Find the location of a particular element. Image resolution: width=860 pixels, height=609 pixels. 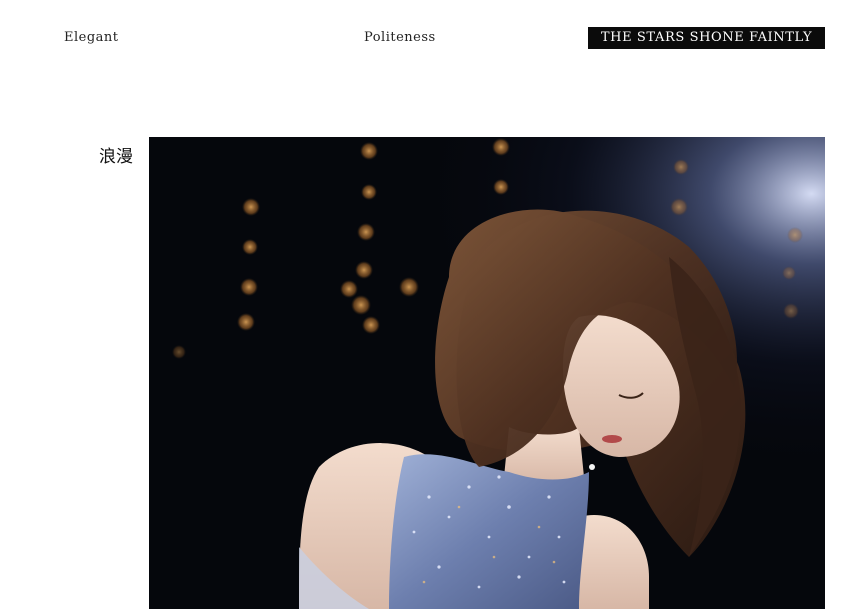

section-side-label: 浪漫 is located at coordinates (116, 157).